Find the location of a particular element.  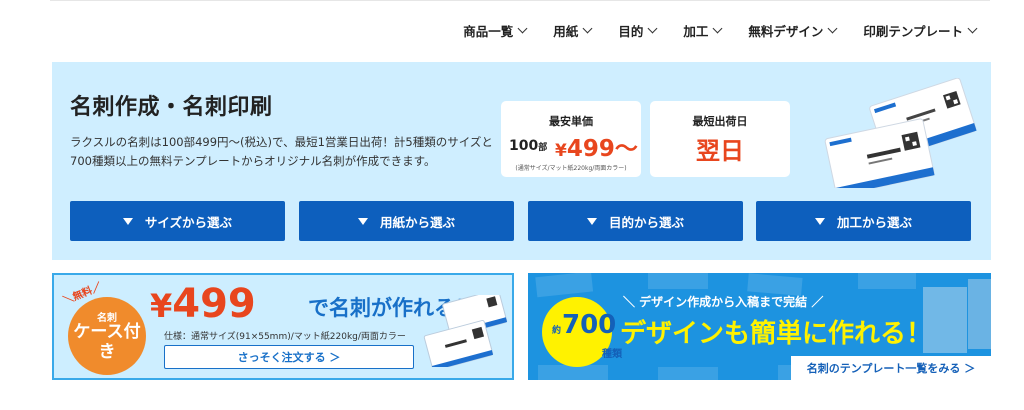

main-nav: 商品一覧 用紙 目的 加工 無料デザイン 印刷テンプレート is located at coordinates (720, 30).